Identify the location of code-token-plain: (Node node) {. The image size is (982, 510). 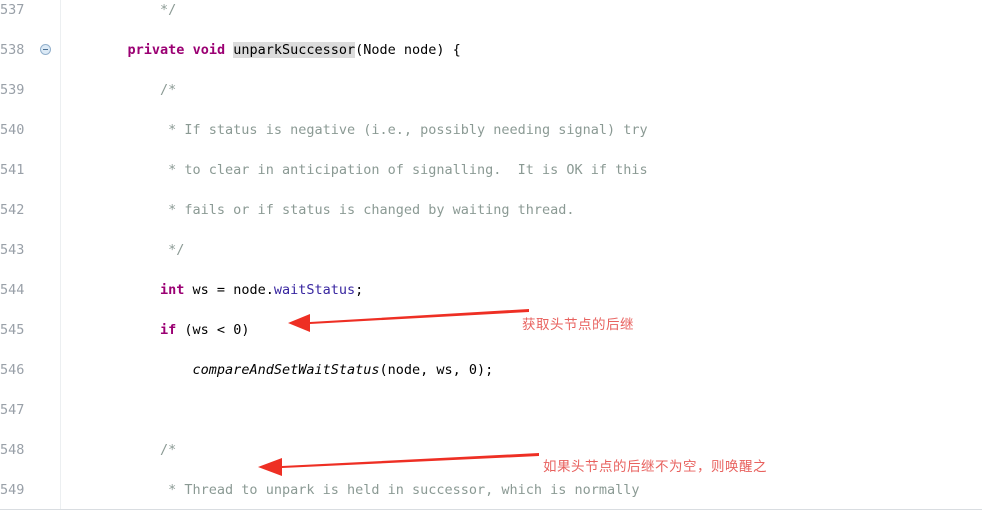
(408, 50).